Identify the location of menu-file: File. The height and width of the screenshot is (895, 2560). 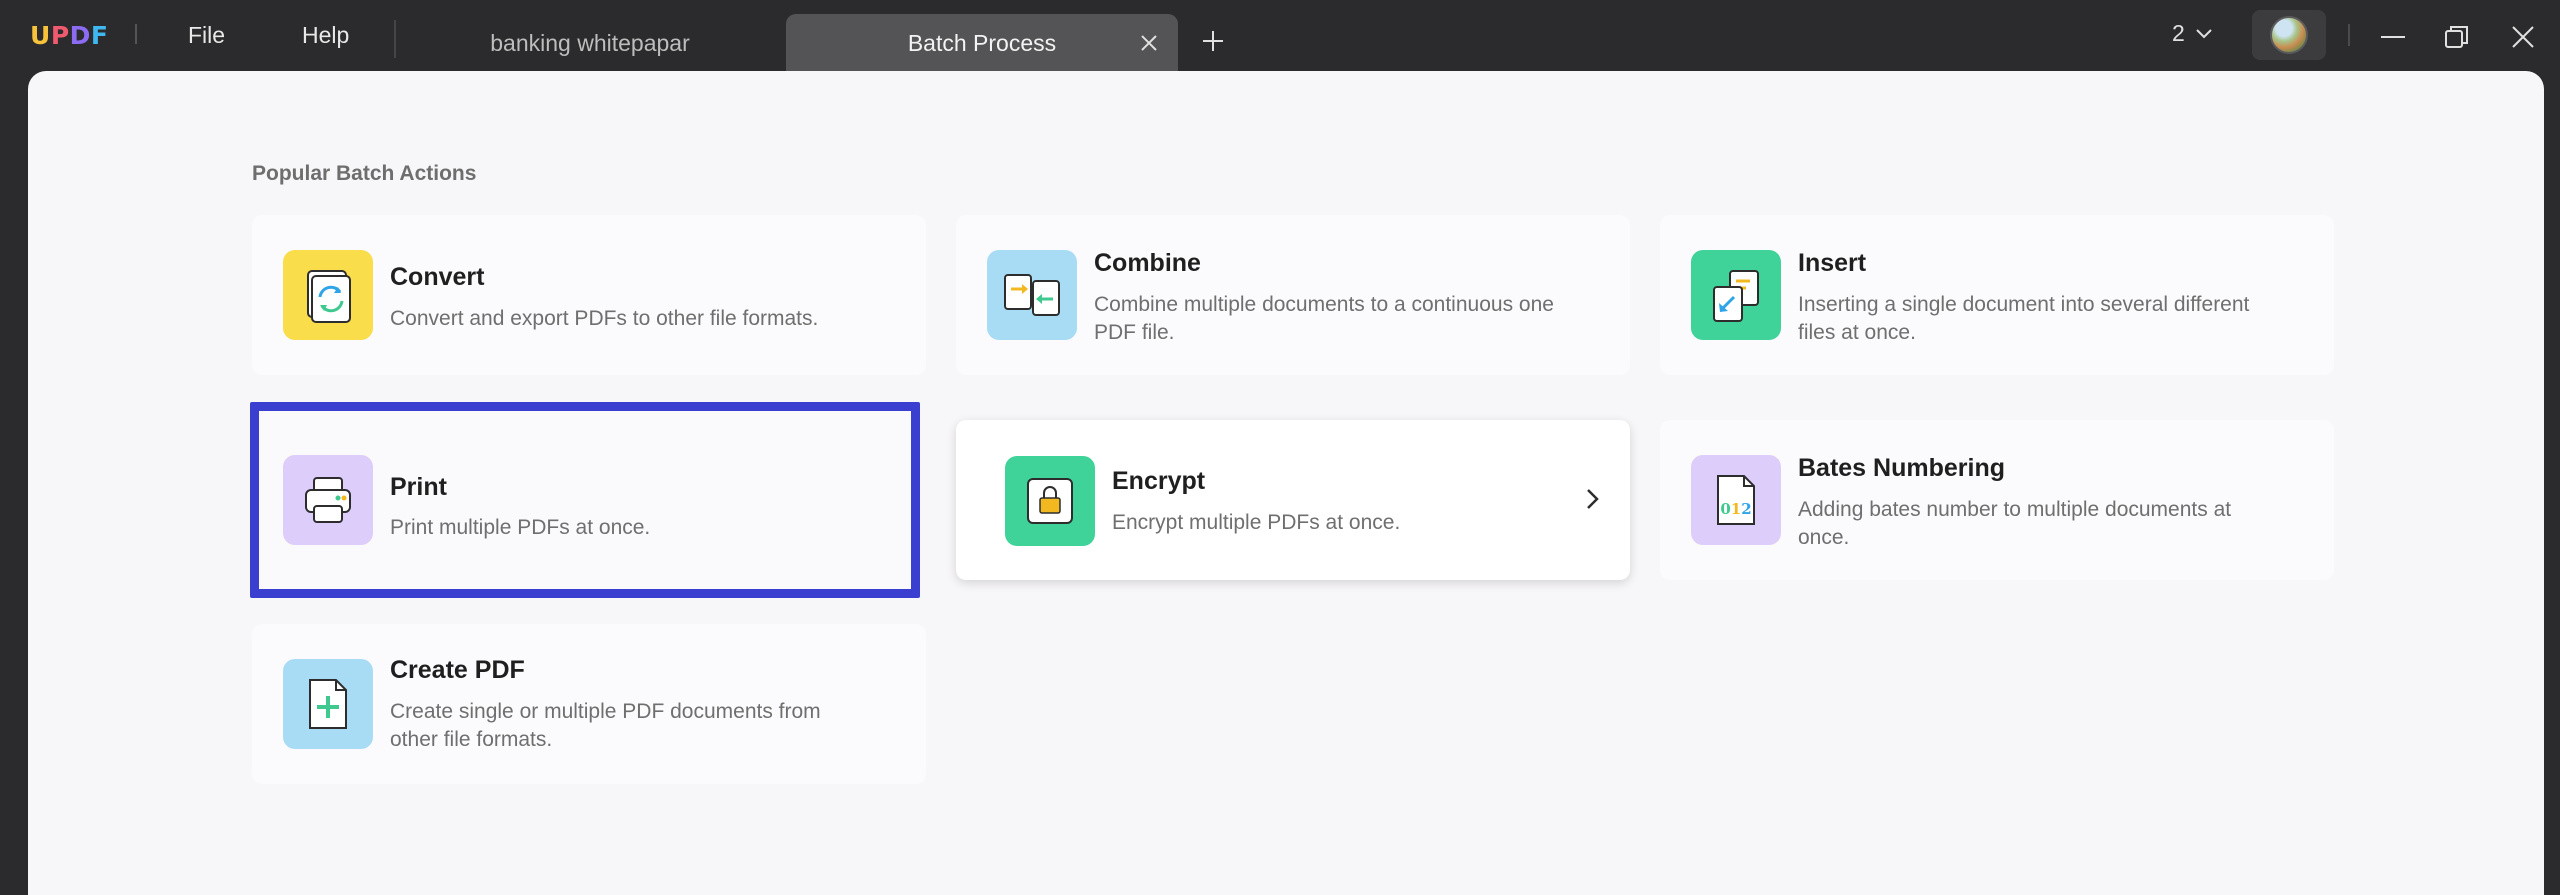
(206, 35).